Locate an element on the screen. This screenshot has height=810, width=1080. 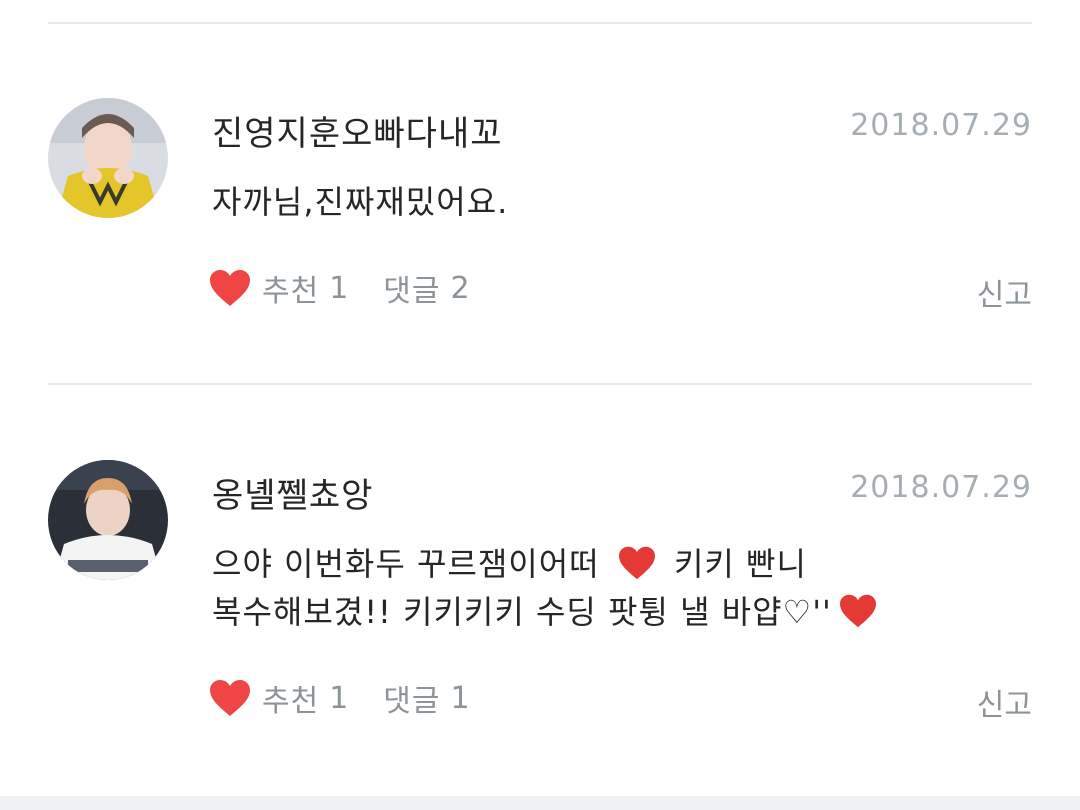
reply-count: 1 is located at coordinates (460, 698).